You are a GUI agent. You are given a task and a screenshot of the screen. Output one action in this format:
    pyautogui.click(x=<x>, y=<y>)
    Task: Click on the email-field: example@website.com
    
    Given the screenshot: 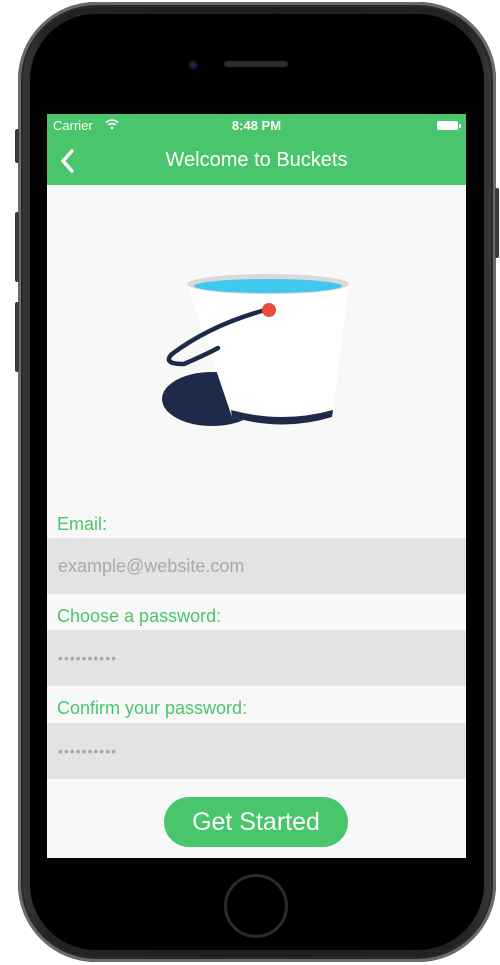 What is the action you would take?
    pyautogui.click(x=256, y=566)
    